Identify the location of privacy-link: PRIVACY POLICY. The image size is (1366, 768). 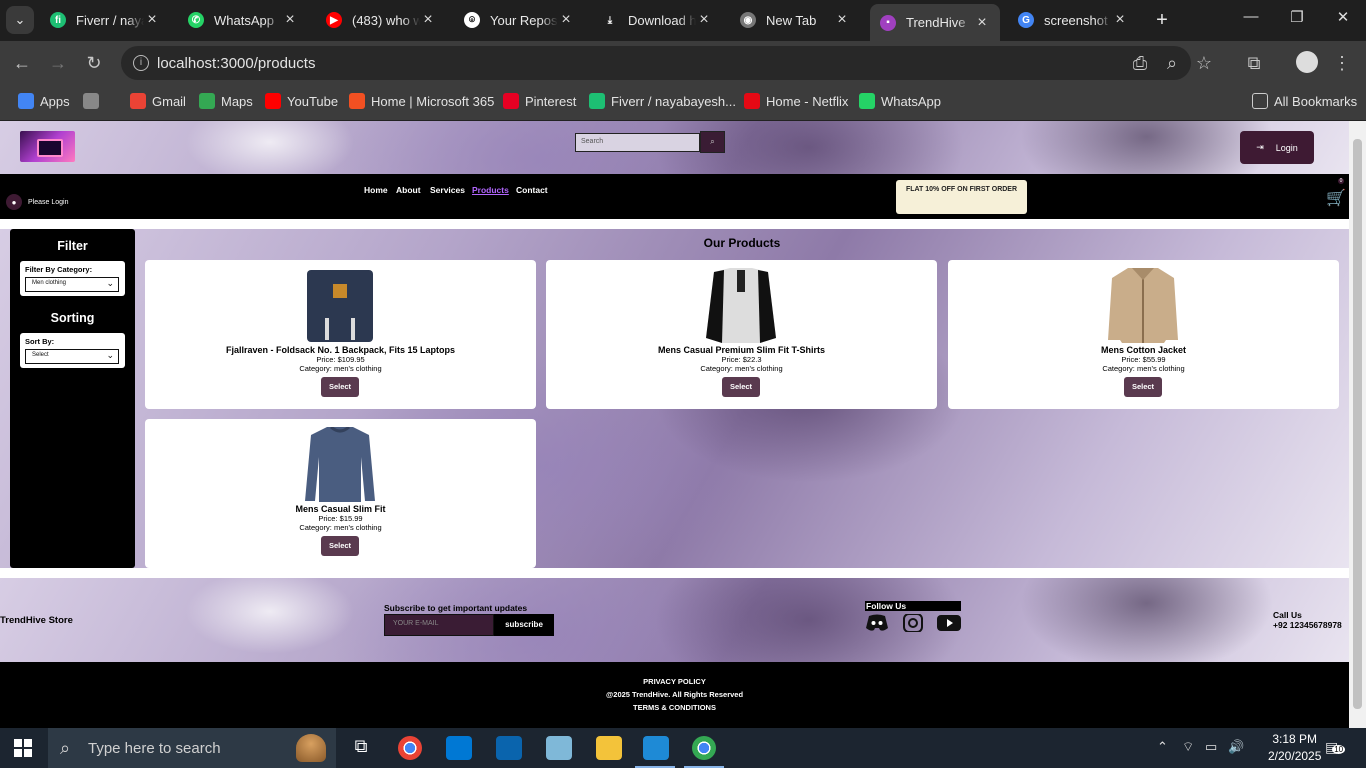
(674, 681).